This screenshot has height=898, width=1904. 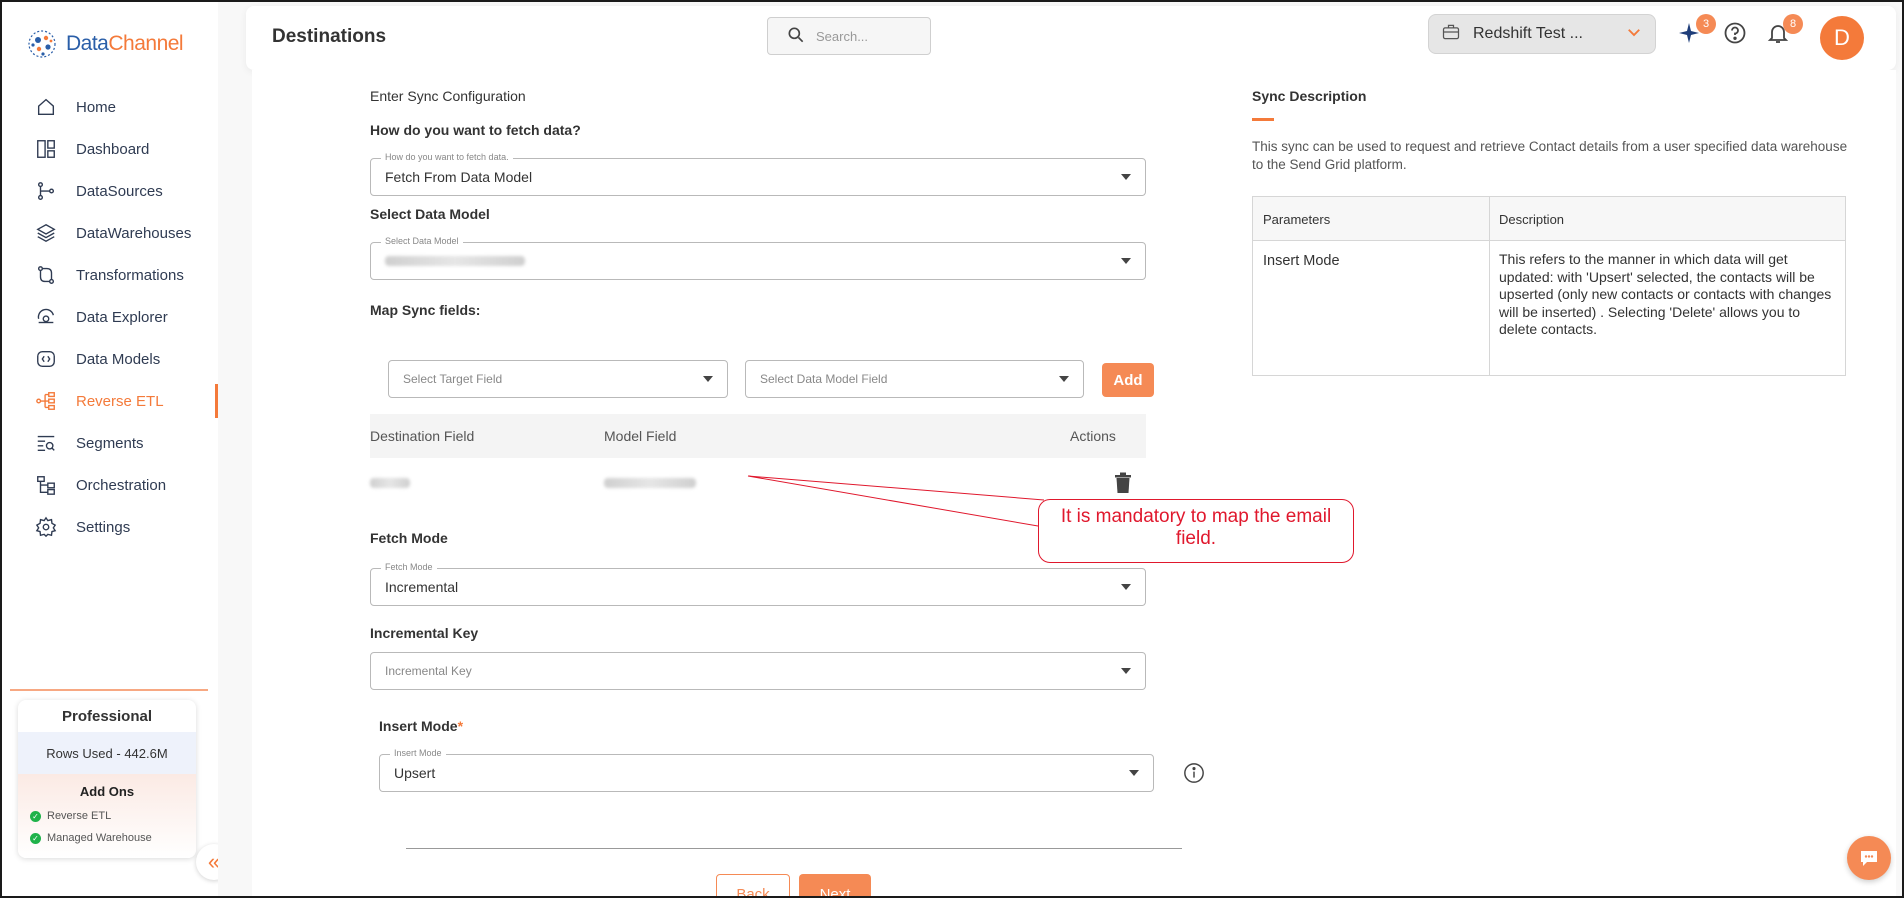 I want to click on incremental-key-label: Incremental Key, so click(x=424, y=633).